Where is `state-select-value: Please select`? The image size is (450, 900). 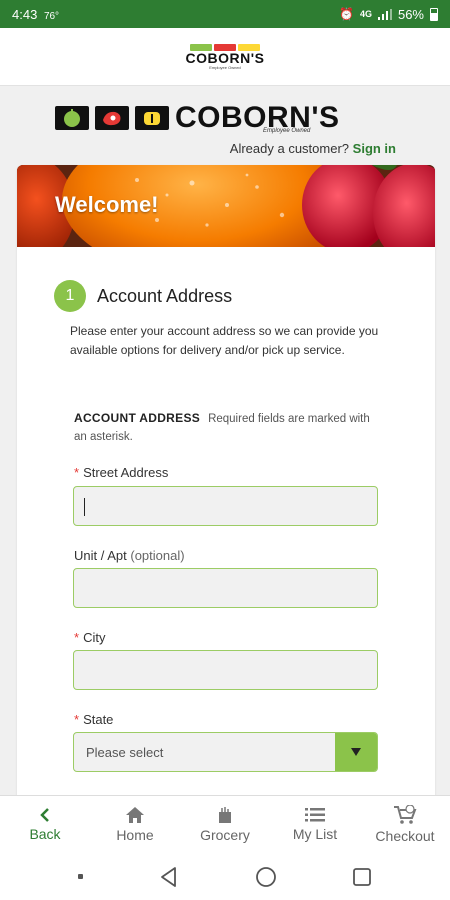
state-select-value: Please select is located at coordinates (125, 752).